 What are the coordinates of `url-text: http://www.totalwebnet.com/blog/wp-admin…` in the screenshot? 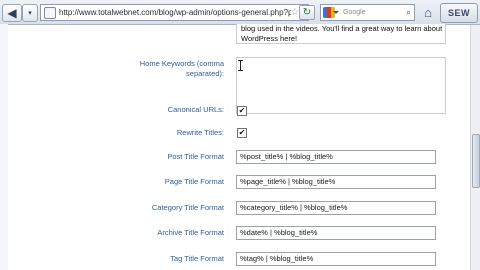 It's located at (175, 12).